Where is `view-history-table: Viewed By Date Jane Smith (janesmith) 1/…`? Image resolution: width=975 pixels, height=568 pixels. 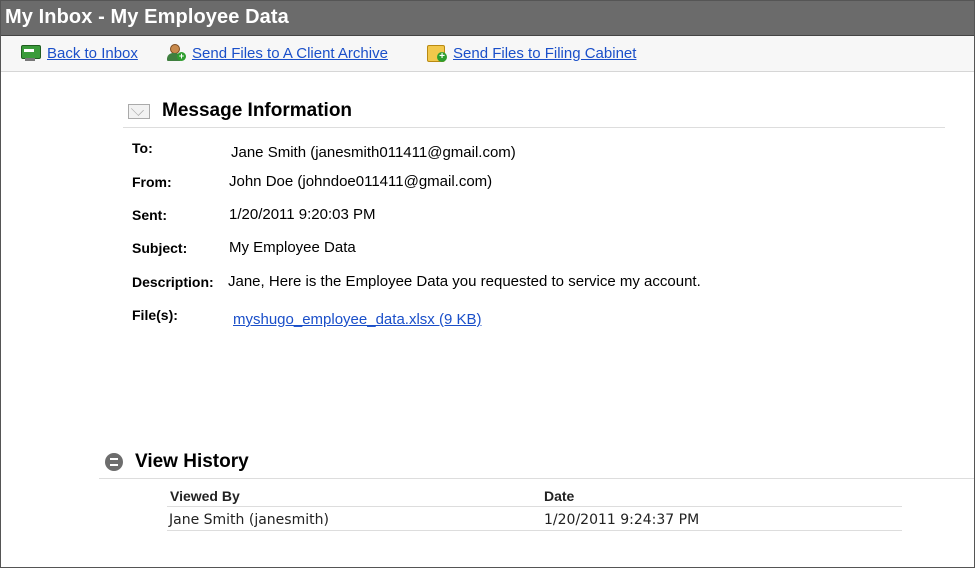 view-history-table: Viewed By Date Jane Smith (janesmith) 1/… is located at coordinates (534, 508).